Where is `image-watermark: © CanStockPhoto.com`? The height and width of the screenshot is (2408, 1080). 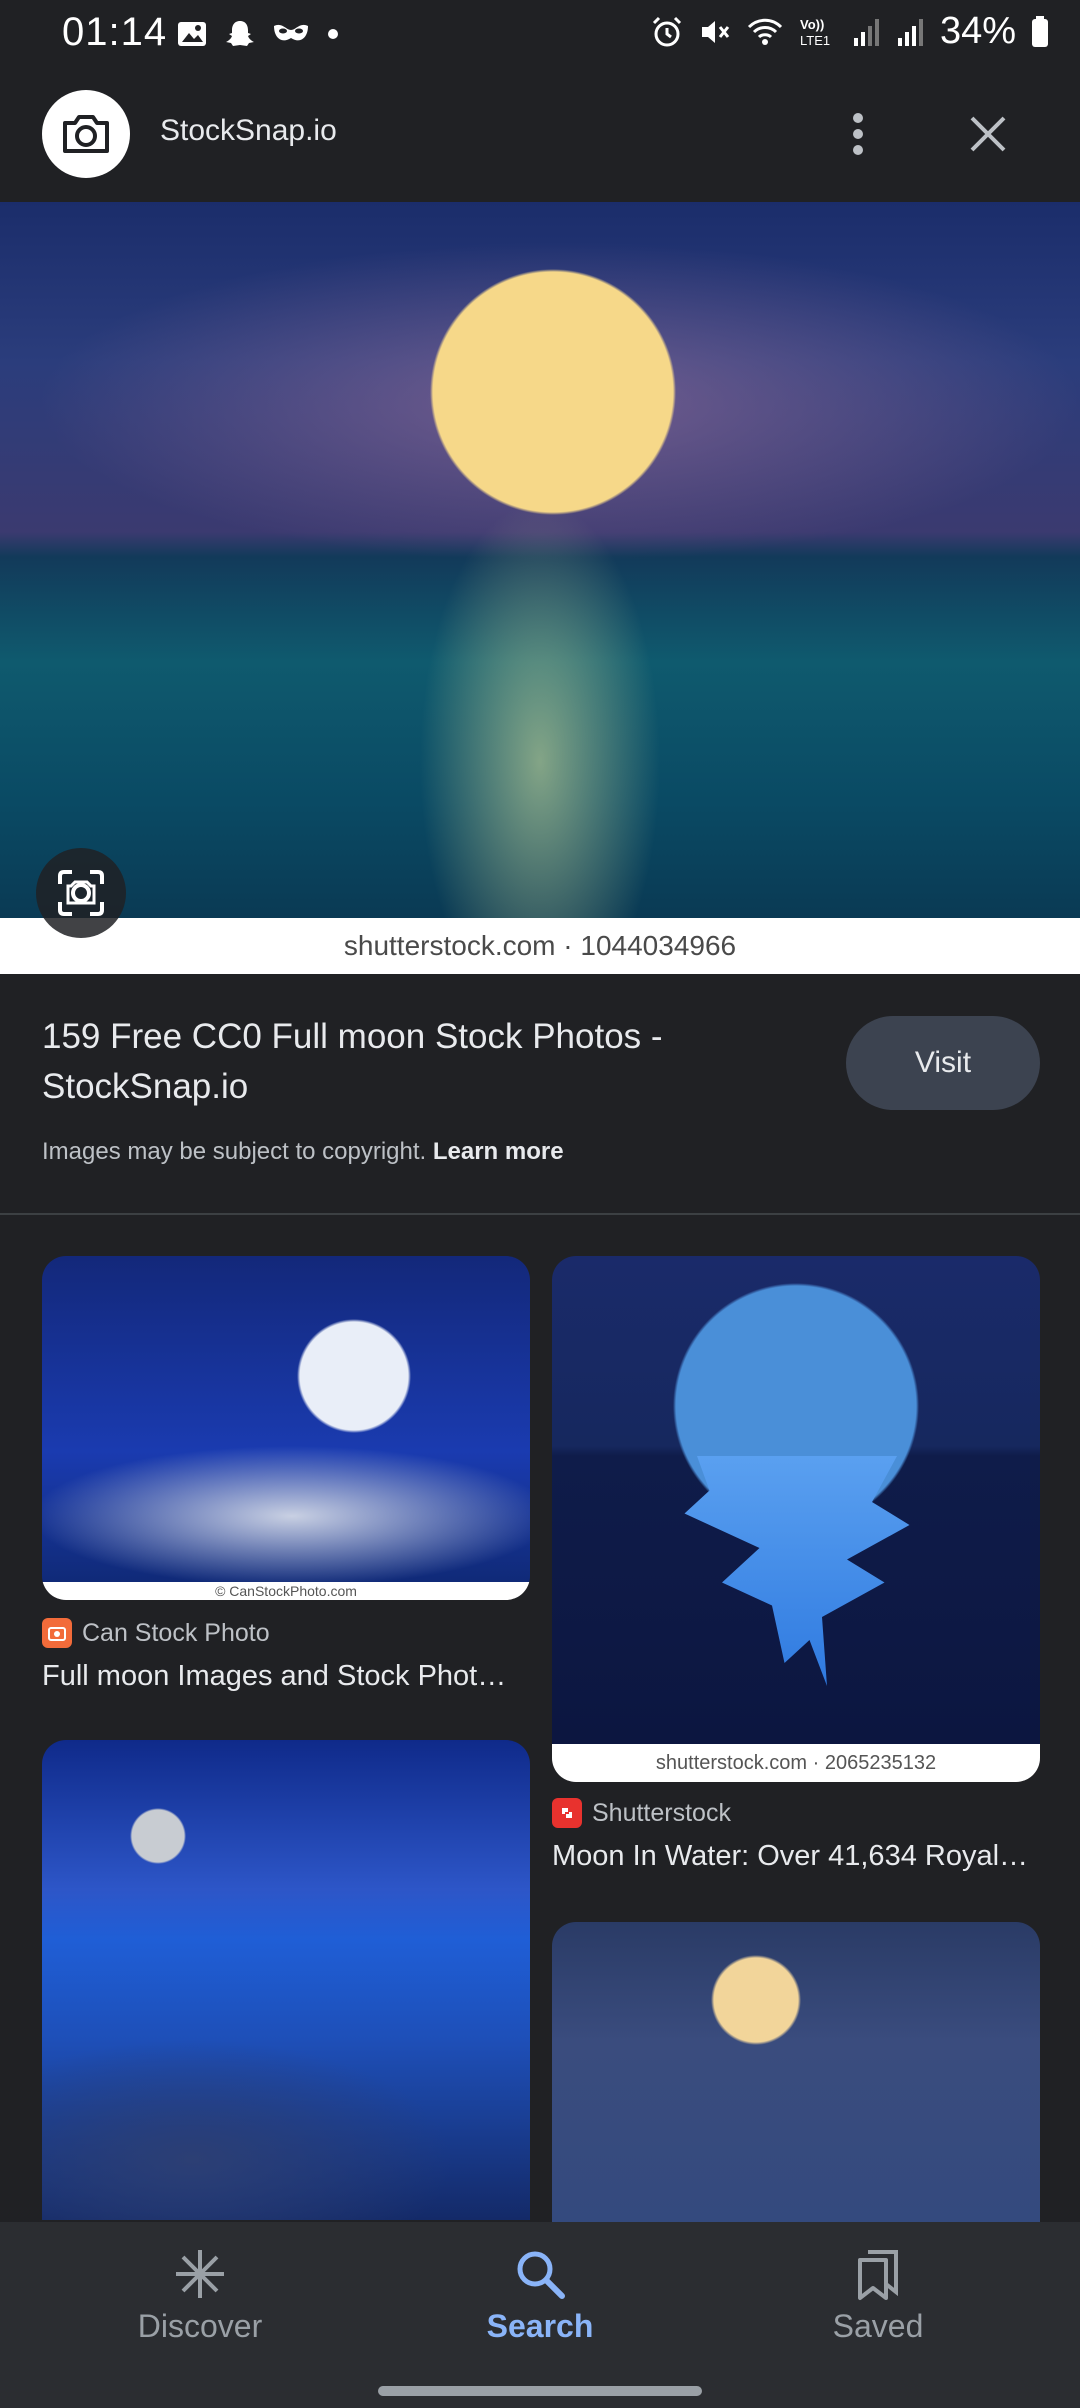
image-watermark: © CanStockPhoto.com is located at coordinates (286, 1591).